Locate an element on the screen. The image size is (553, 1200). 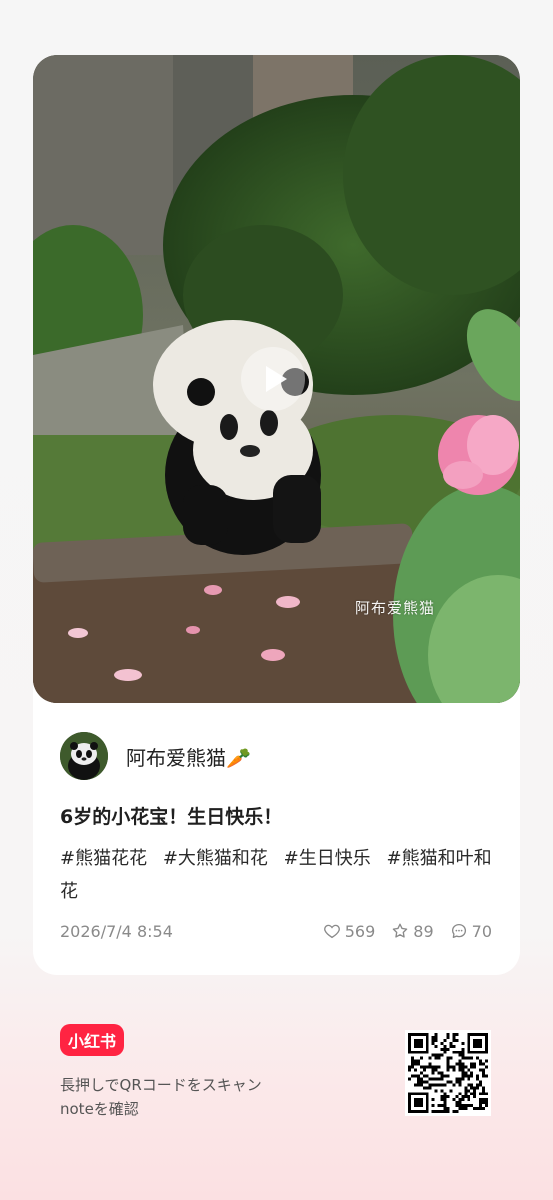
scan-text-line1: 長押しでQRコードをスキャン is located at coordinates (161, 1085).